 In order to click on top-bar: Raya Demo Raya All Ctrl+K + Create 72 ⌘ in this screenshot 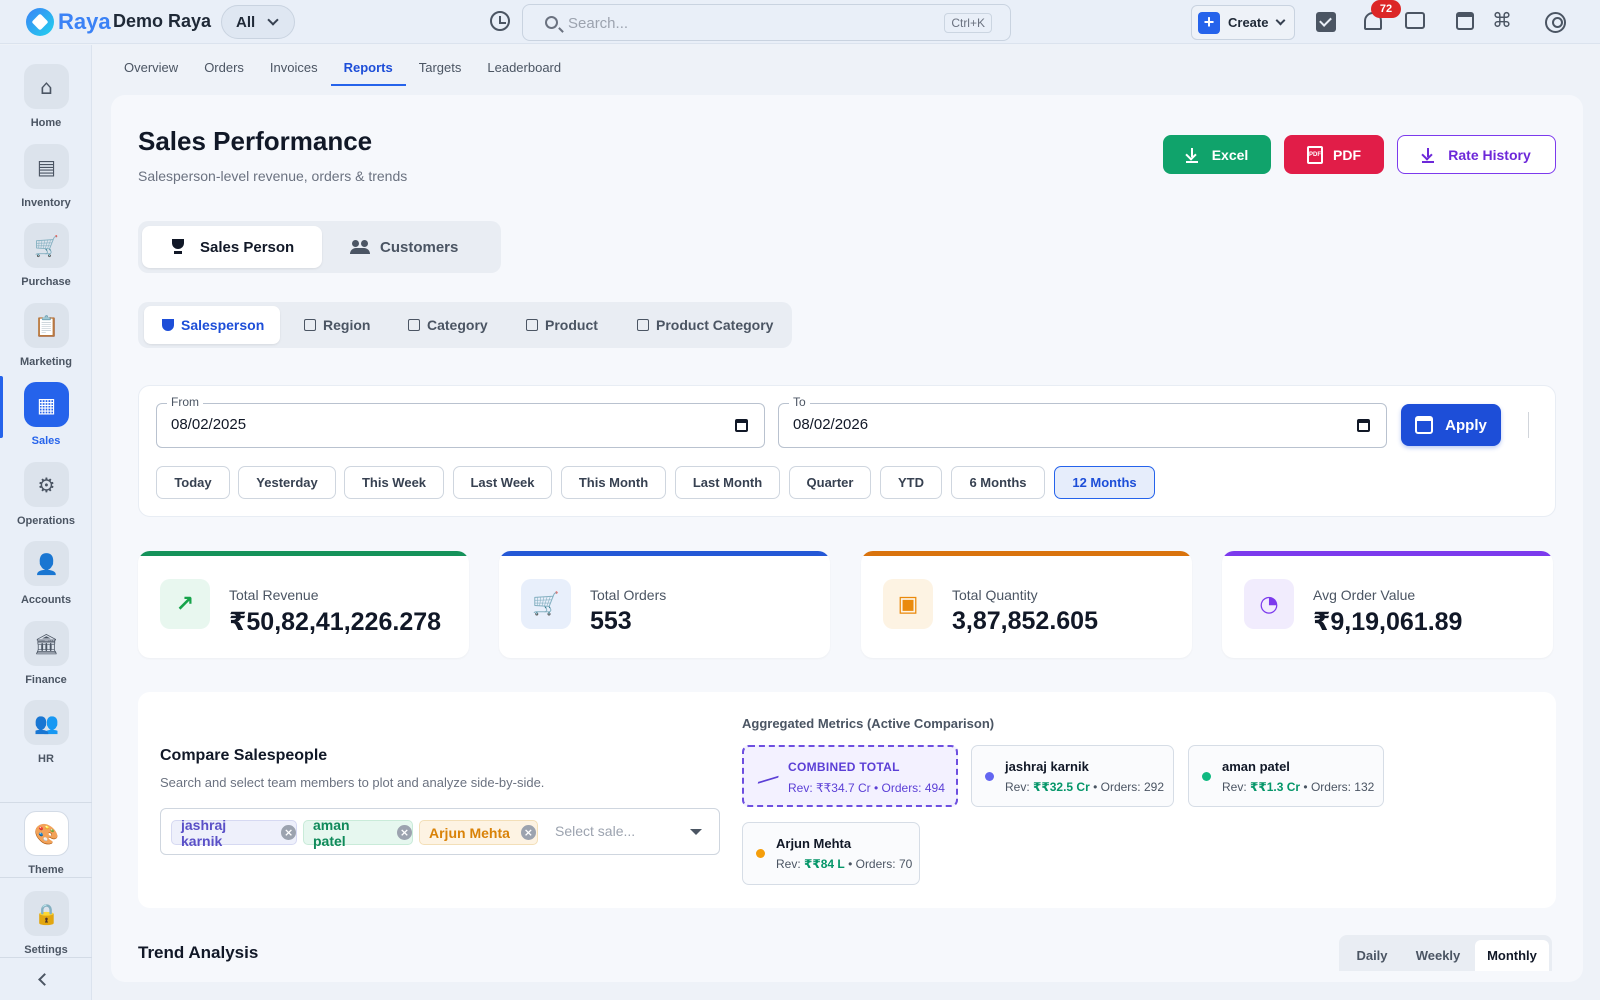, I will do `click(800, 22)`.